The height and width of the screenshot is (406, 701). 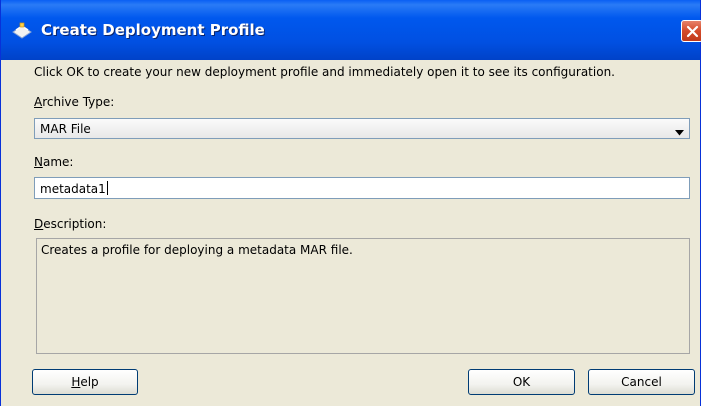 I want to click on cancel-button: Cancel, so click(x=641, y=382).